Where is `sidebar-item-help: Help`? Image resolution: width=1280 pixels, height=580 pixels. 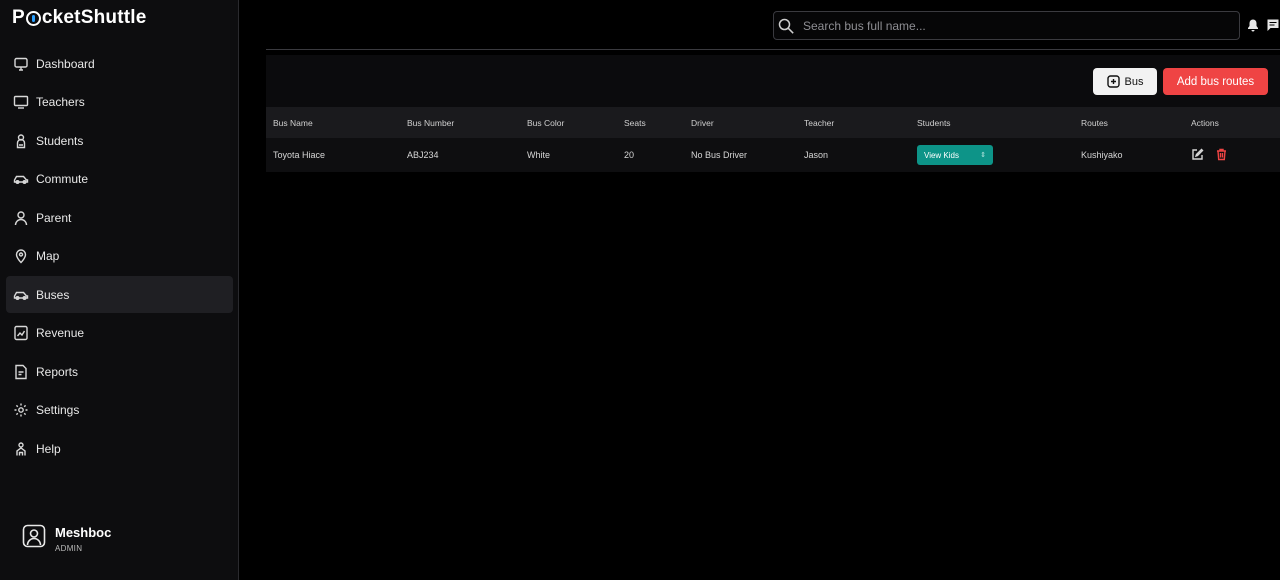 sidebar-item-help: Help is located at coordinates (119, 448).